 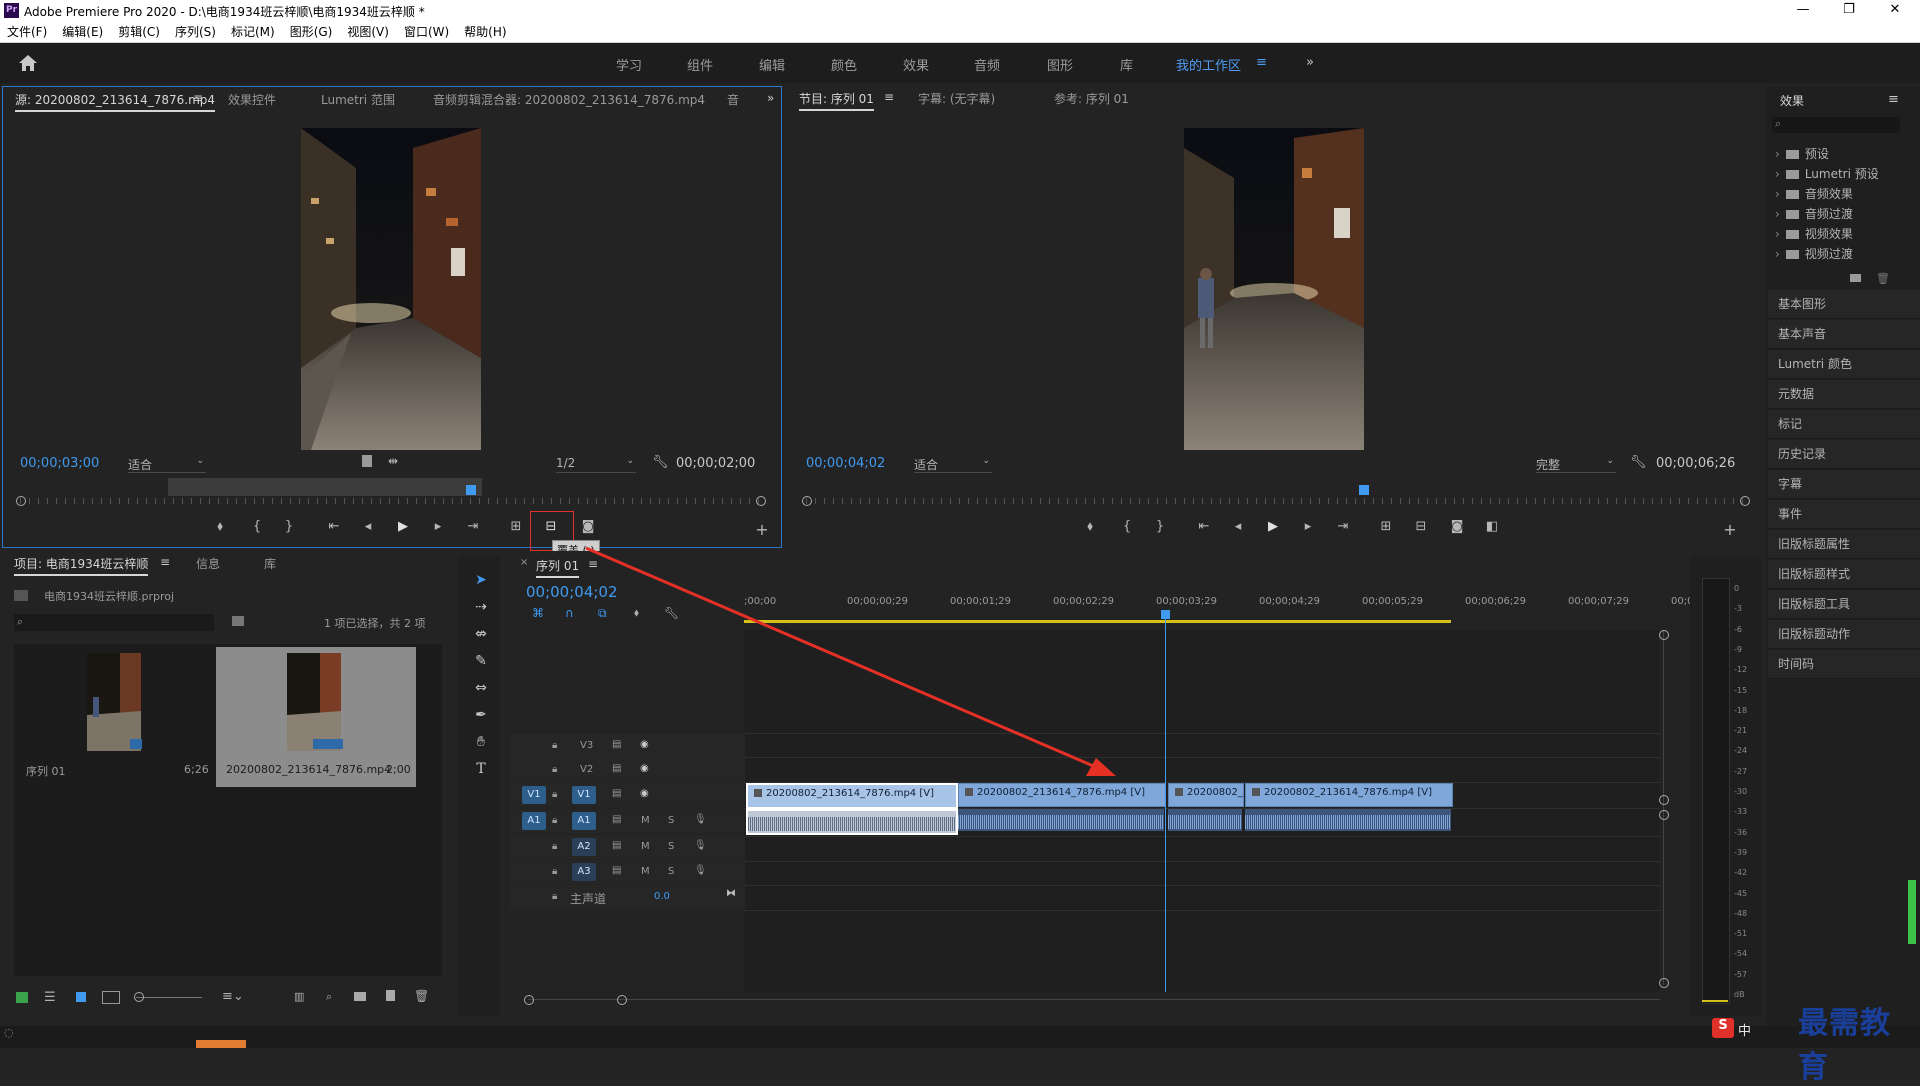 I want to click on workspace-tab-my-workspace: 我的工作区, so click(x=1208, y=64).